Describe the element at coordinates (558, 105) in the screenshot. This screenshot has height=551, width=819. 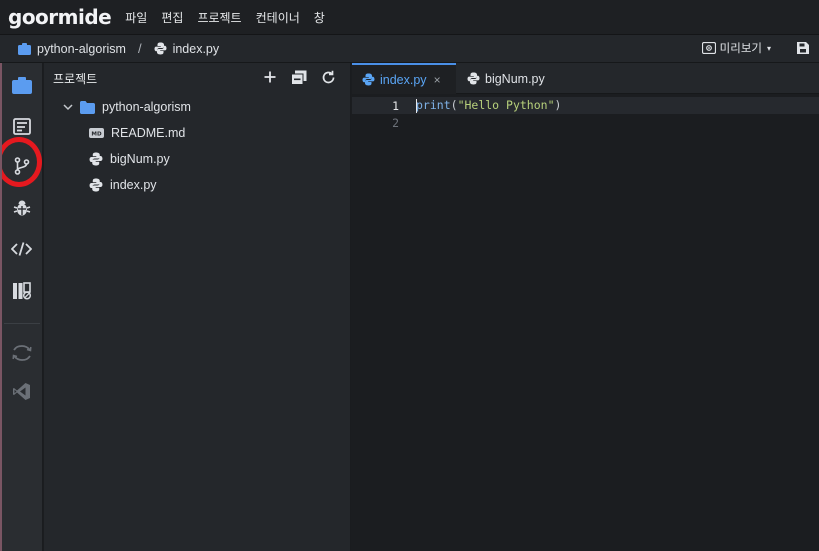
I see `code-token-paren: )` at that location.